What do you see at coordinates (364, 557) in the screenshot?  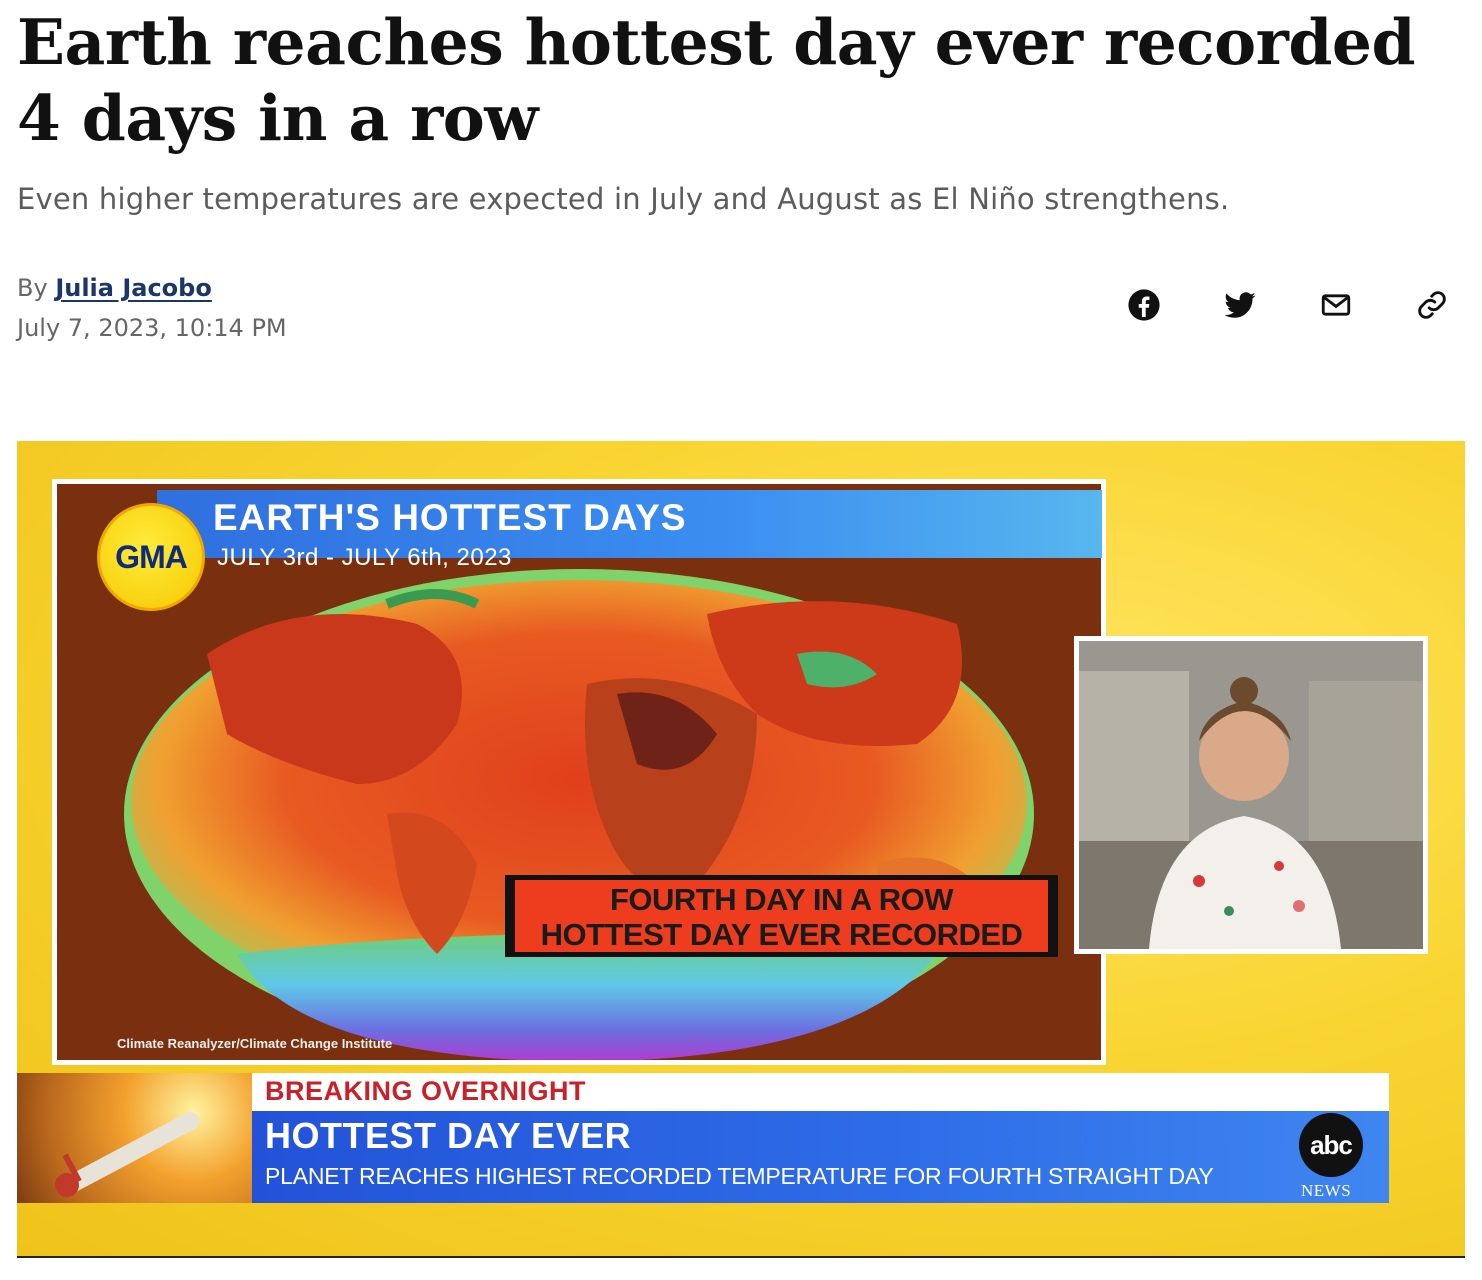 I see `graphic-dates: JULY 3rd - JULY 6th, 2023` at bounding box center [364, 557].